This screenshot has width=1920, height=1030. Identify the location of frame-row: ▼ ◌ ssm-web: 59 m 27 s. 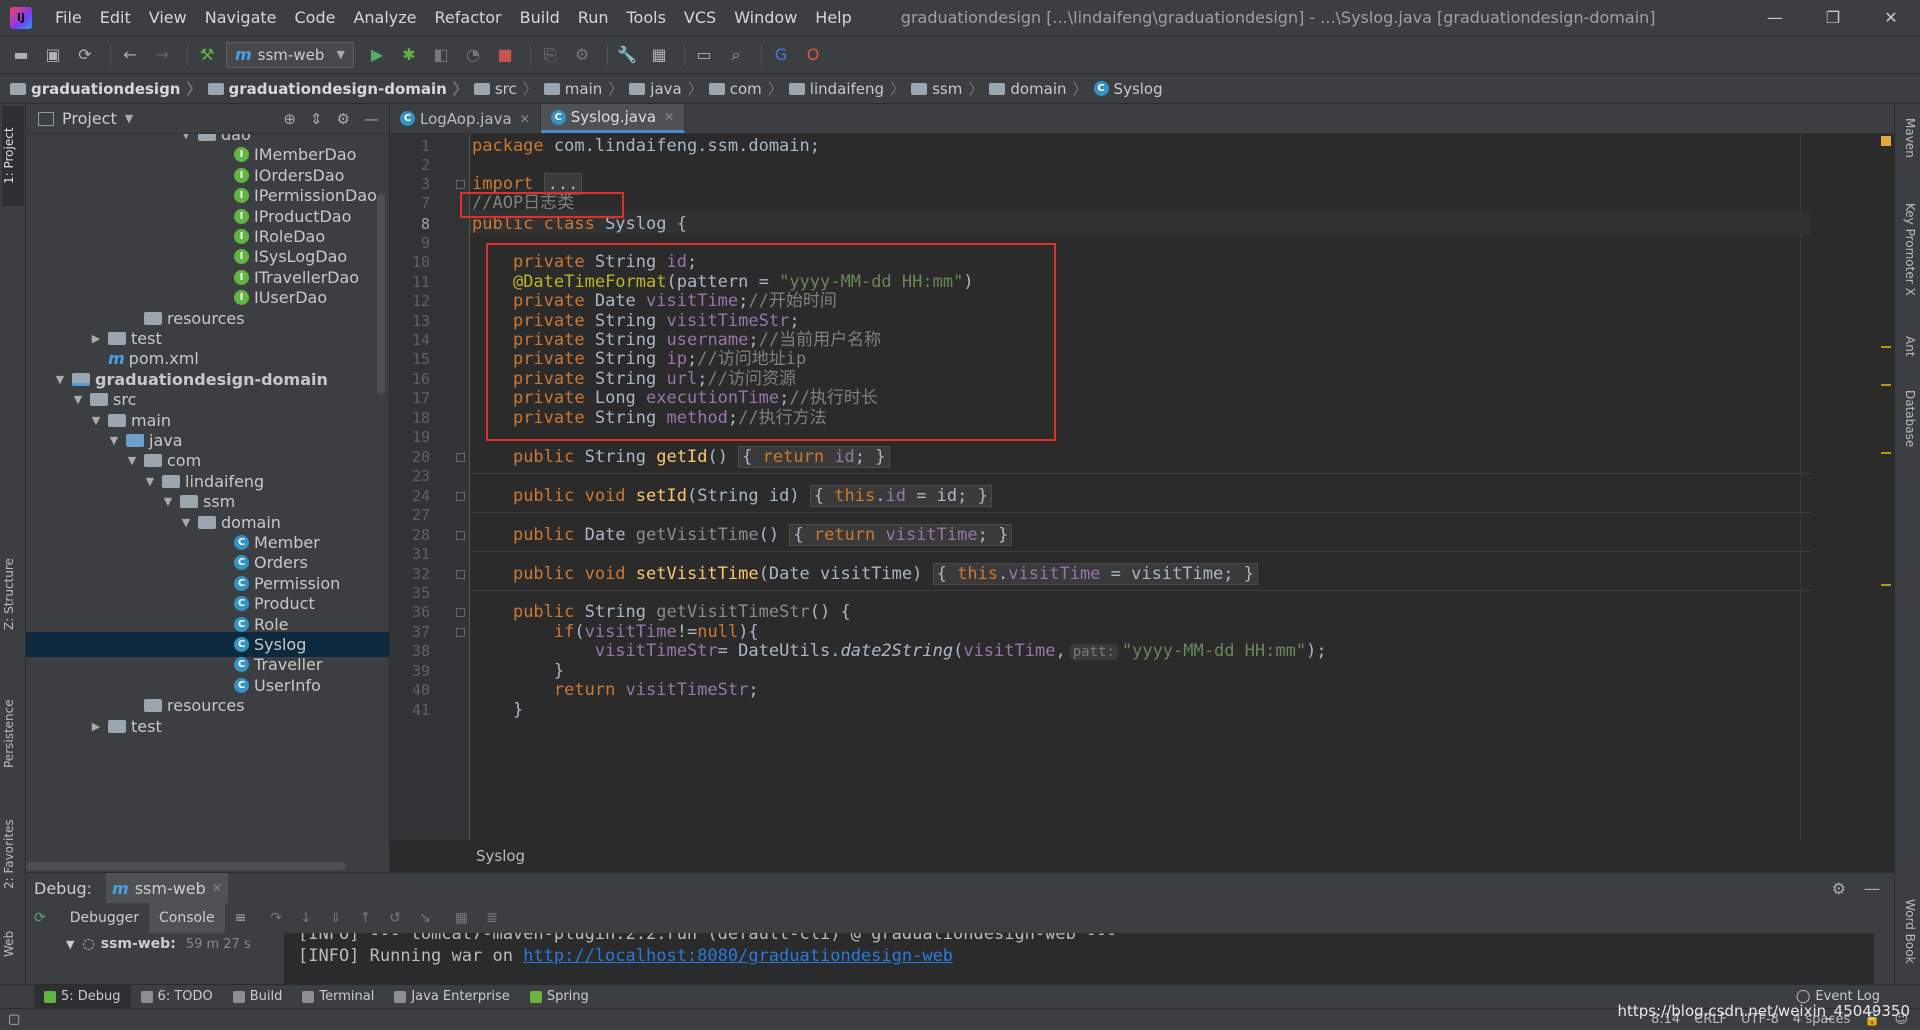
(170, 944).